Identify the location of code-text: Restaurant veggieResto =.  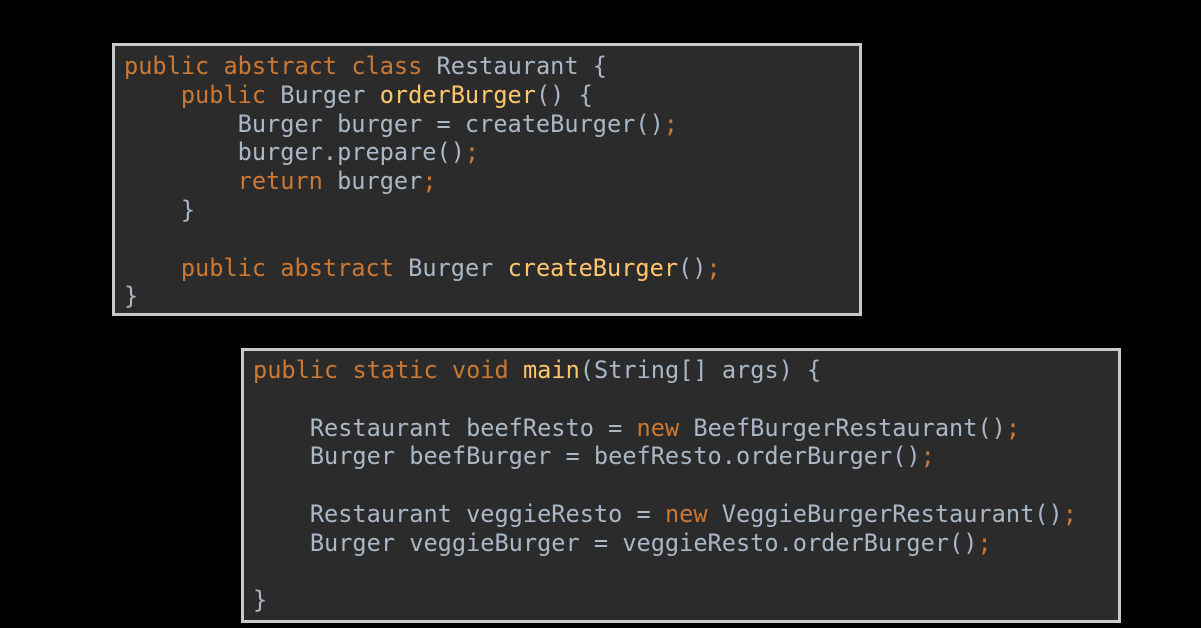
(459, 513).